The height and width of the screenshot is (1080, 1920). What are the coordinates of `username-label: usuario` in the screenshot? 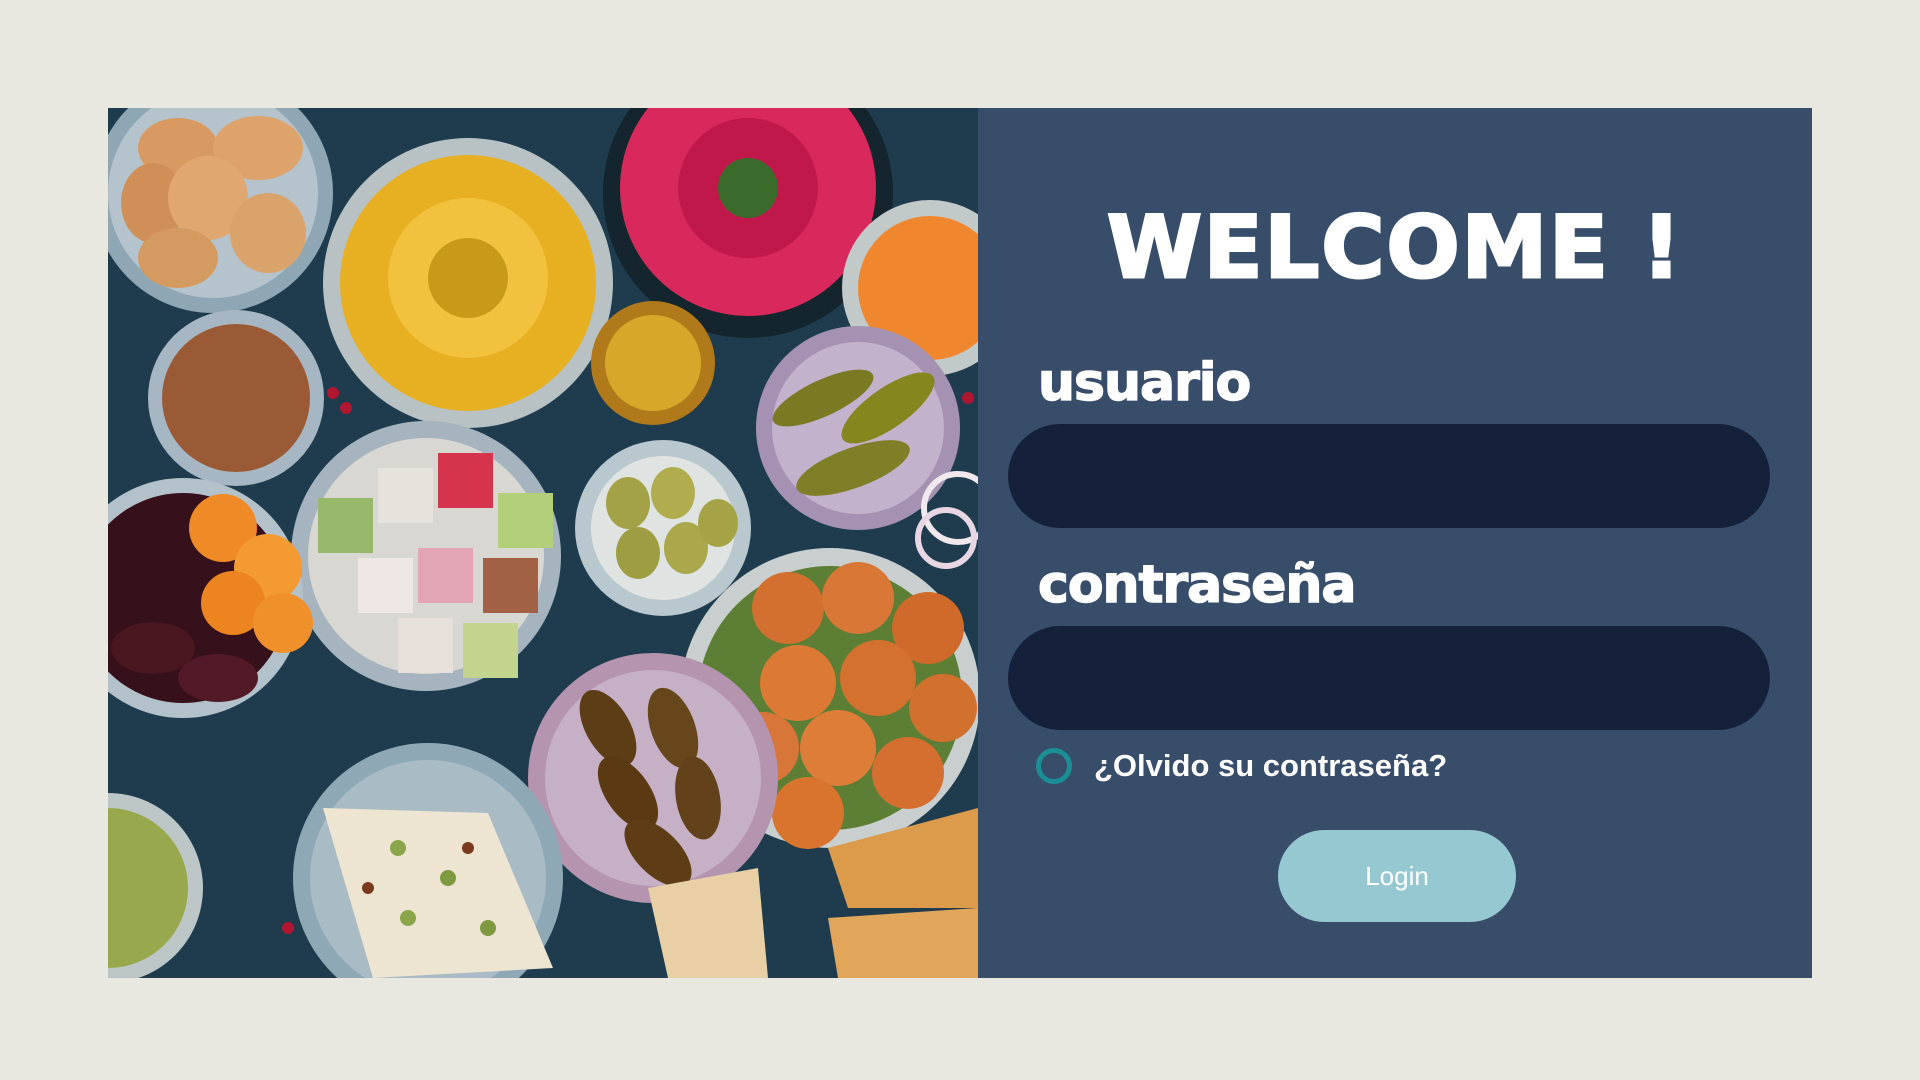 It's located at (1144, 383).